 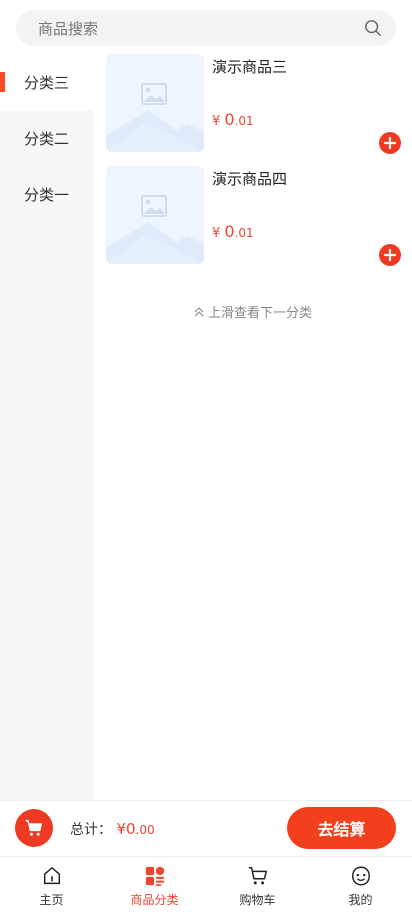 I want to click on tab-home: 主页, so click(x=51, y=886).